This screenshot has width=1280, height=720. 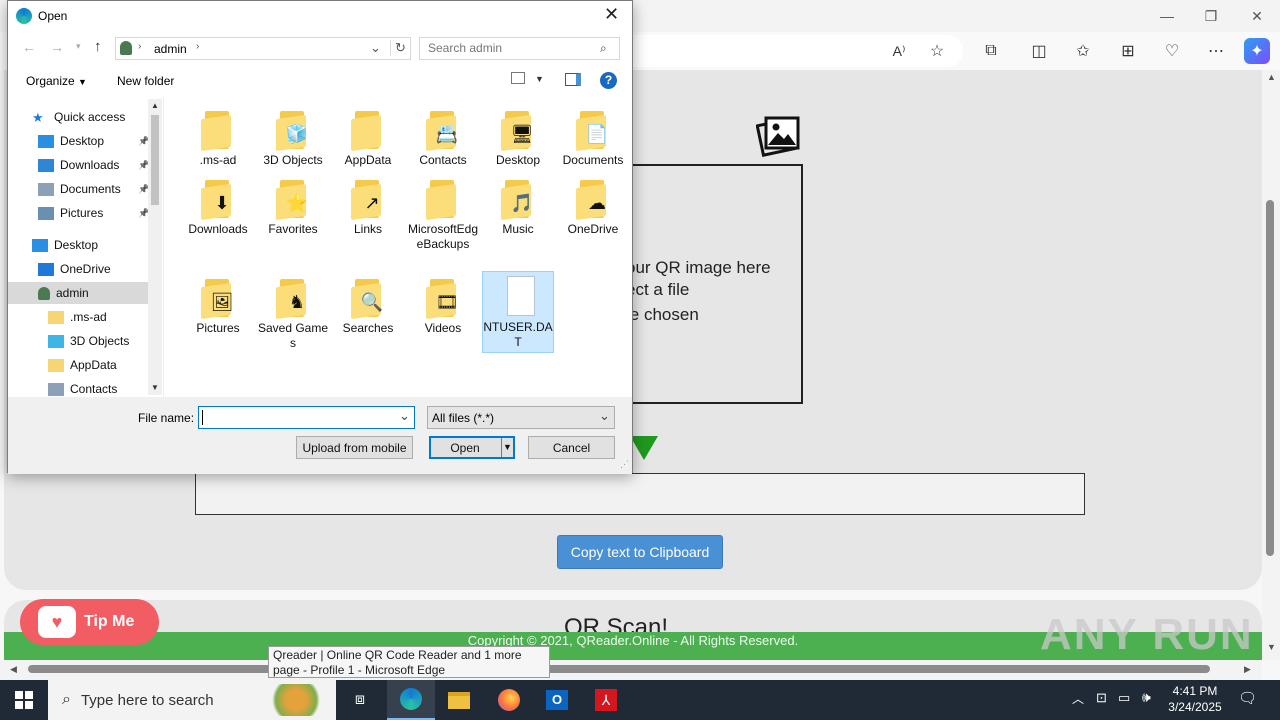 I want to click on file-type-select: All files (*.*) ⌄, so click(x=521, y=417).